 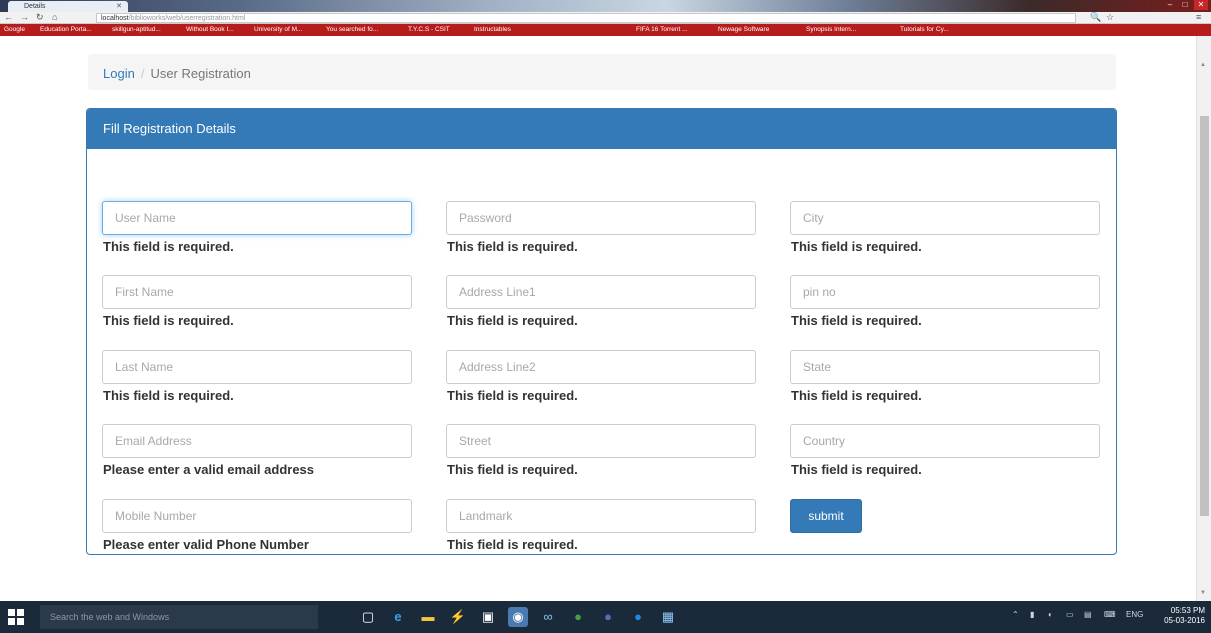 I want to click on bookmark-item: Google, so click(x=14, y=29).